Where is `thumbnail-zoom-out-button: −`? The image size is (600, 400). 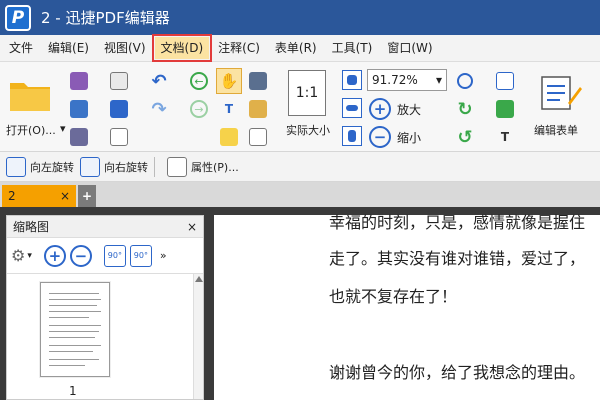
thumbnail-zoom-out-button: − is located at coordinates (80, 255).